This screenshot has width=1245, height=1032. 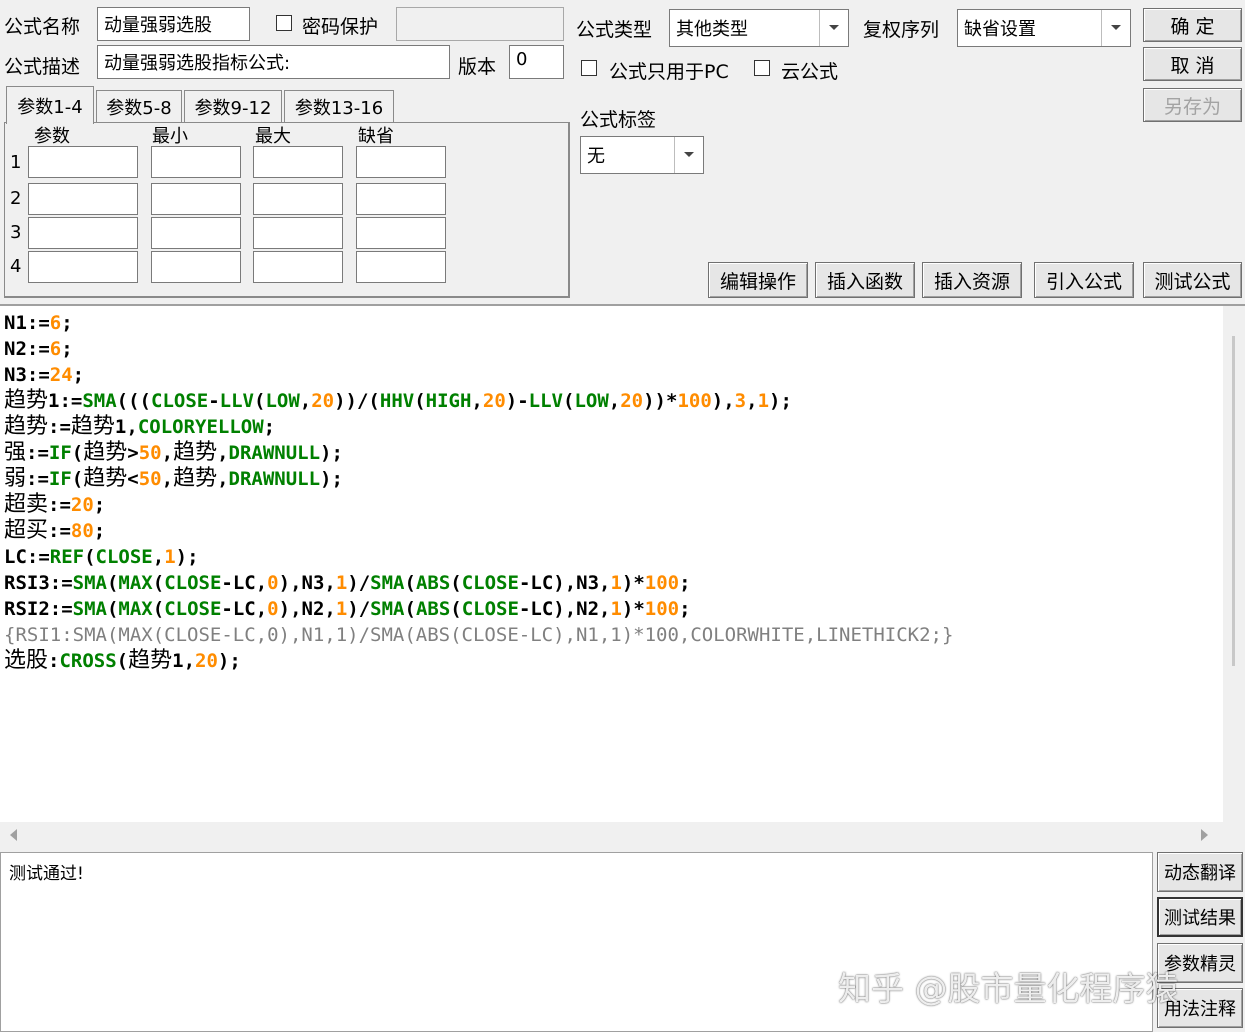 What do you see at coordinates (712, 29) in the screenshot?
I see `formula-type-value: 其他类型` at bounding box center [712, 29].